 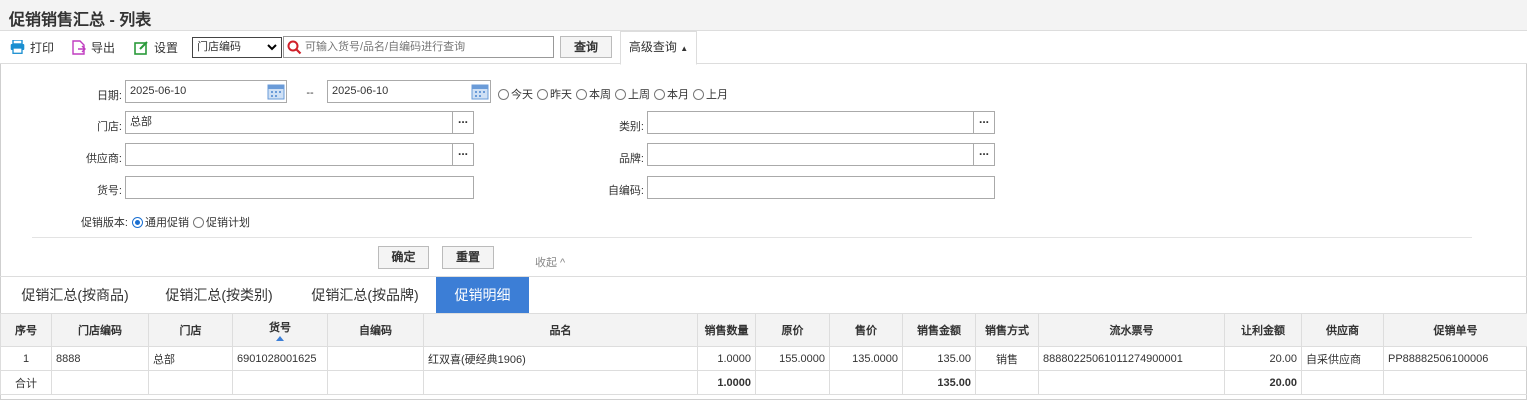 I want to click on col-header: 售价, so click(x=866, y=330).